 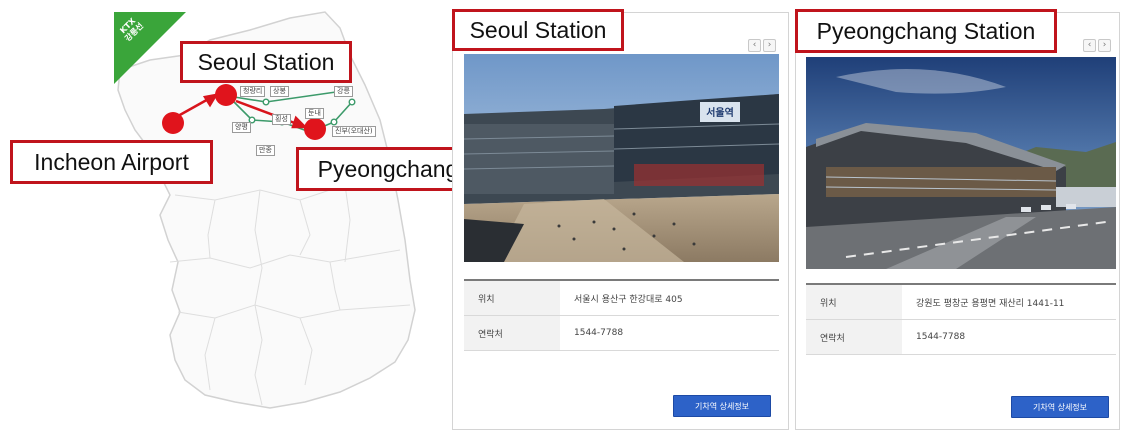 I want to click on pyeongchang-panel-nav: ‹ ›, so click(x=1097, y=45).